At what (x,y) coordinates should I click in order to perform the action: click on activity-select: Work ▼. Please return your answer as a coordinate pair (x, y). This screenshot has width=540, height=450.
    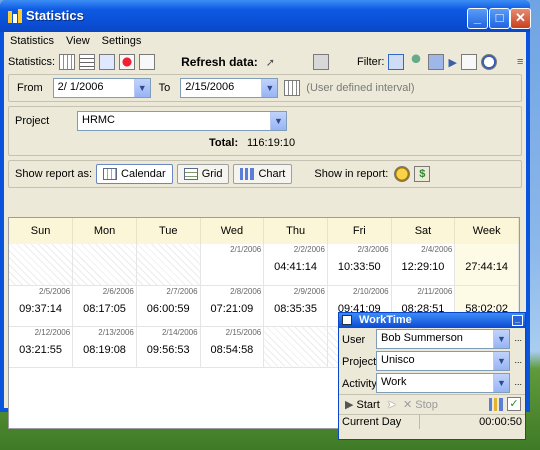
    Looking at the image, I should click on (443, 383).